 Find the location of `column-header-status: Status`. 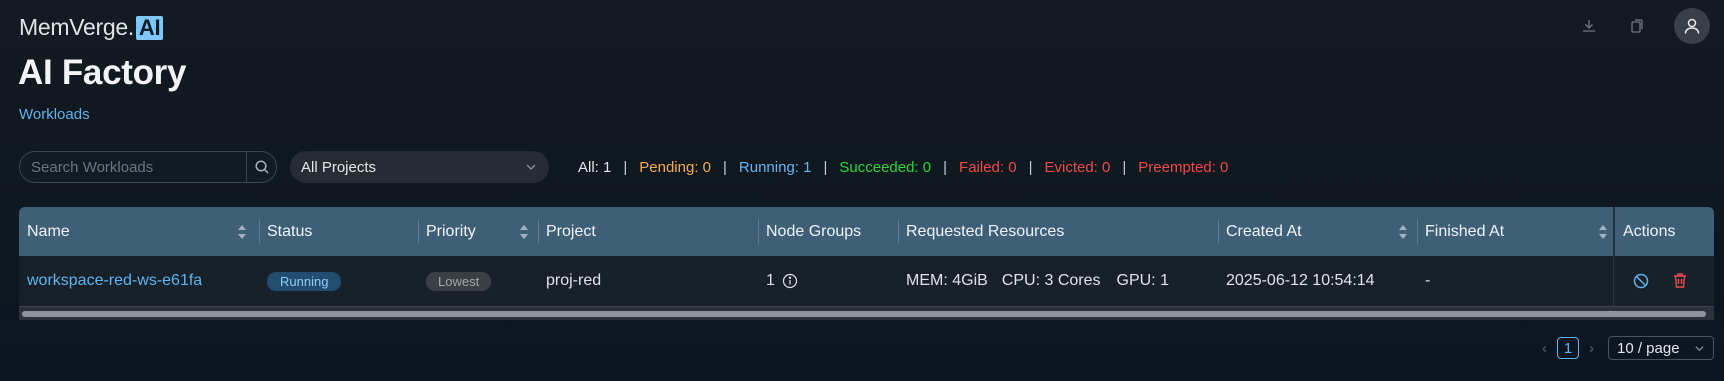

column-header-status: Status is located at coordinates (285, 231).